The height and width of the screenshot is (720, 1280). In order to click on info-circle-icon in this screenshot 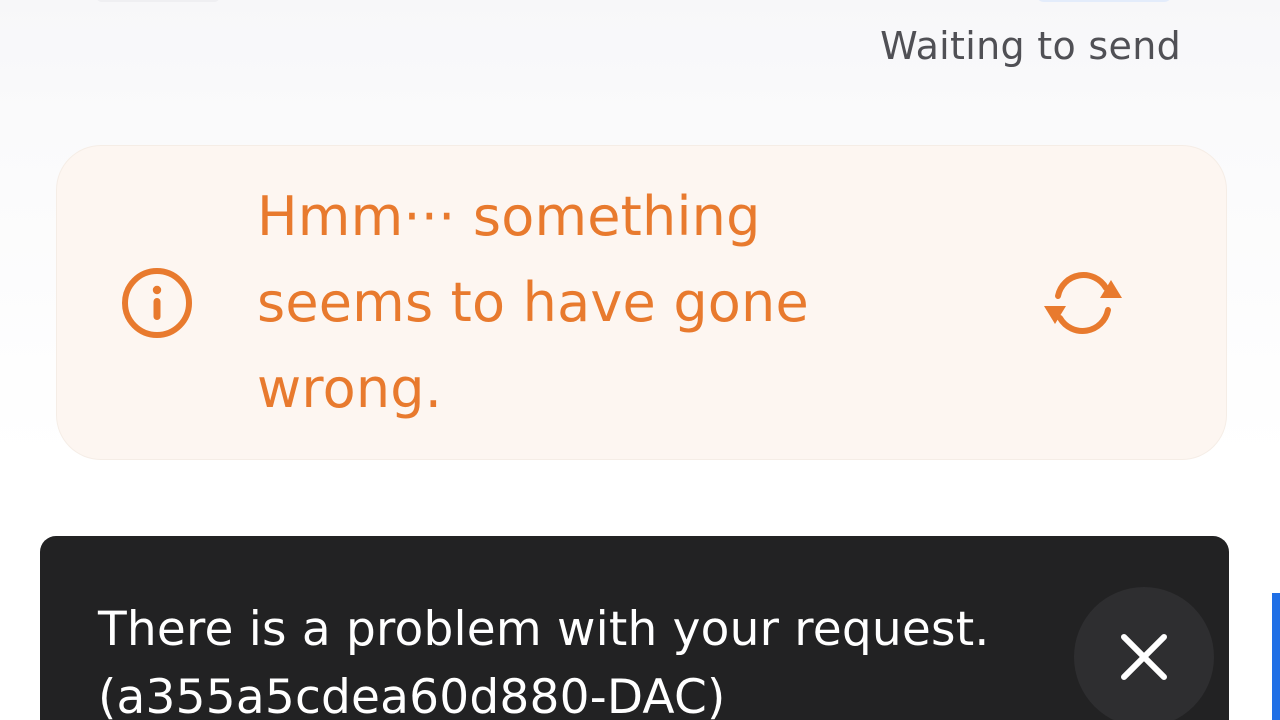, I will do `click(157, 303)`.